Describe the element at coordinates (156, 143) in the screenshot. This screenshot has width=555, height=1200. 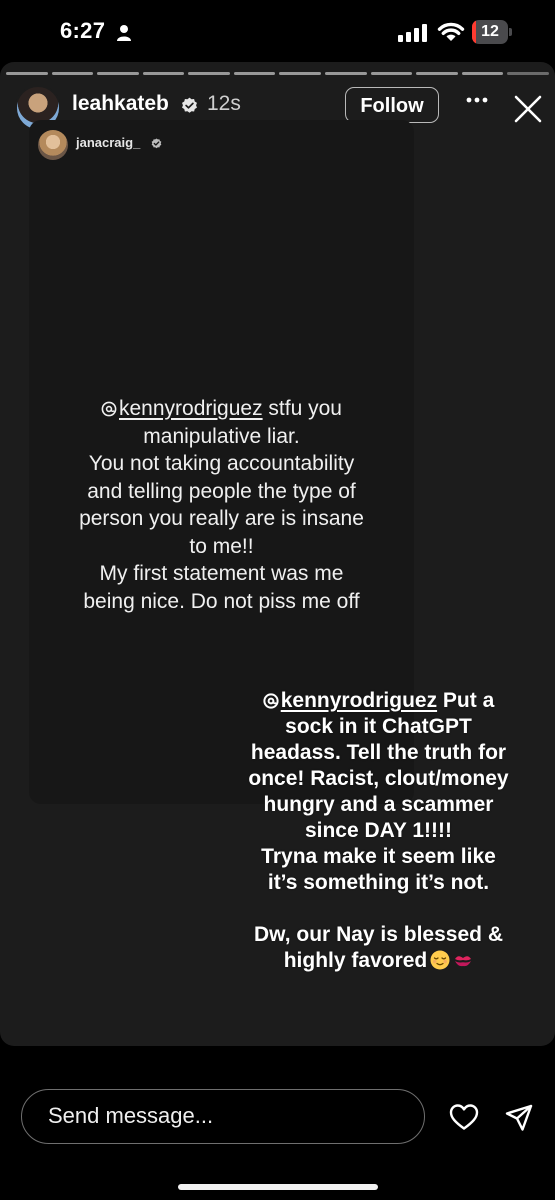
I see `shared-post-verified-icon` at that location.